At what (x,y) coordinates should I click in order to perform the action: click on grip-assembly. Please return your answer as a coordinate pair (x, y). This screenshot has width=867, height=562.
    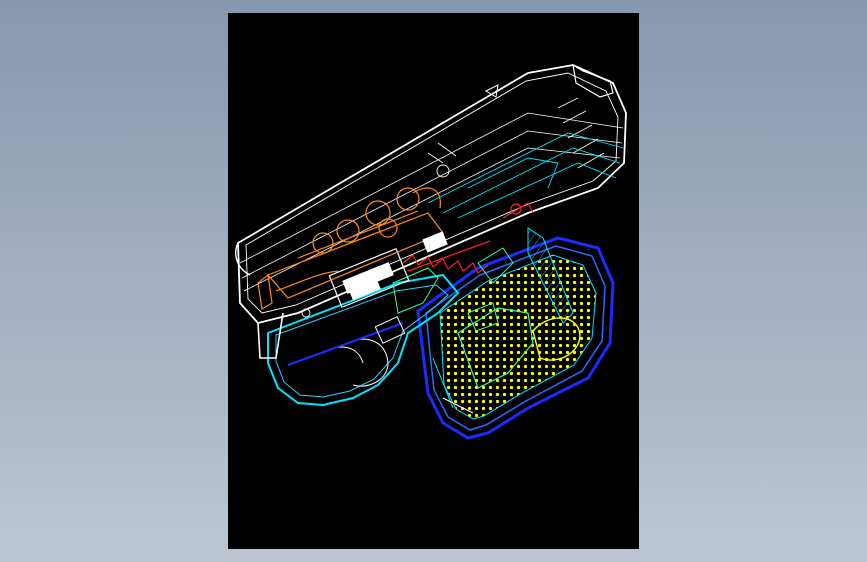
    Looking at the image, I should click on (515, 333).